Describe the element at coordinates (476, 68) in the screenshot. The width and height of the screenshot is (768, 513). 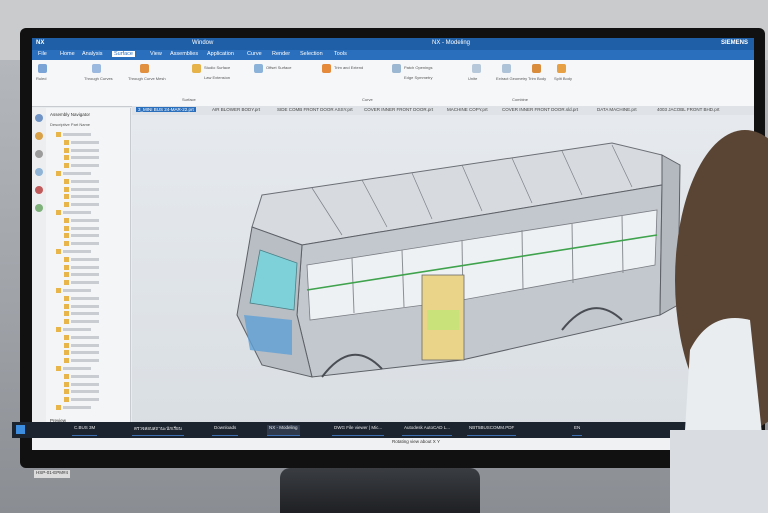
I see `unite-icon` at that location.